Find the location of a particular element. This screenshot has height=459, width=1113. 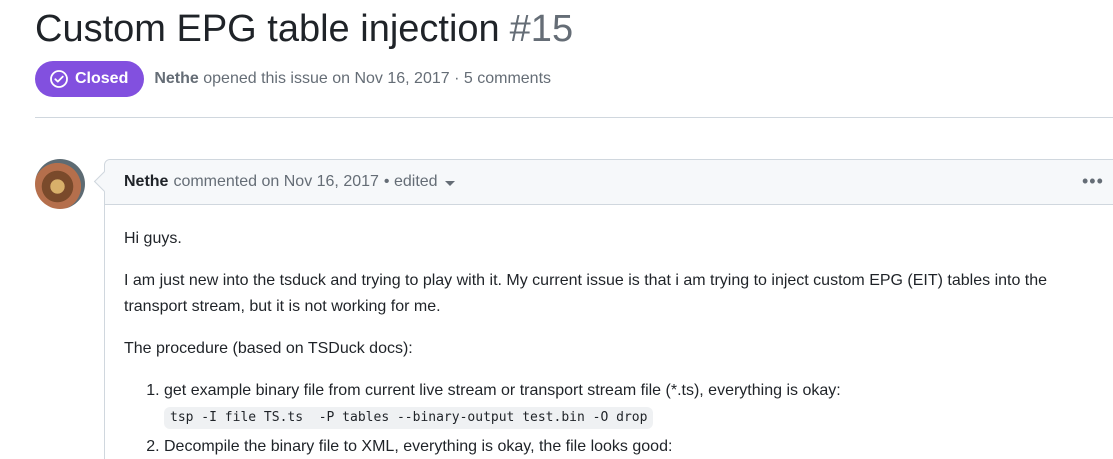

edited-dropdown: • edited is located at coordinates (411, 182).